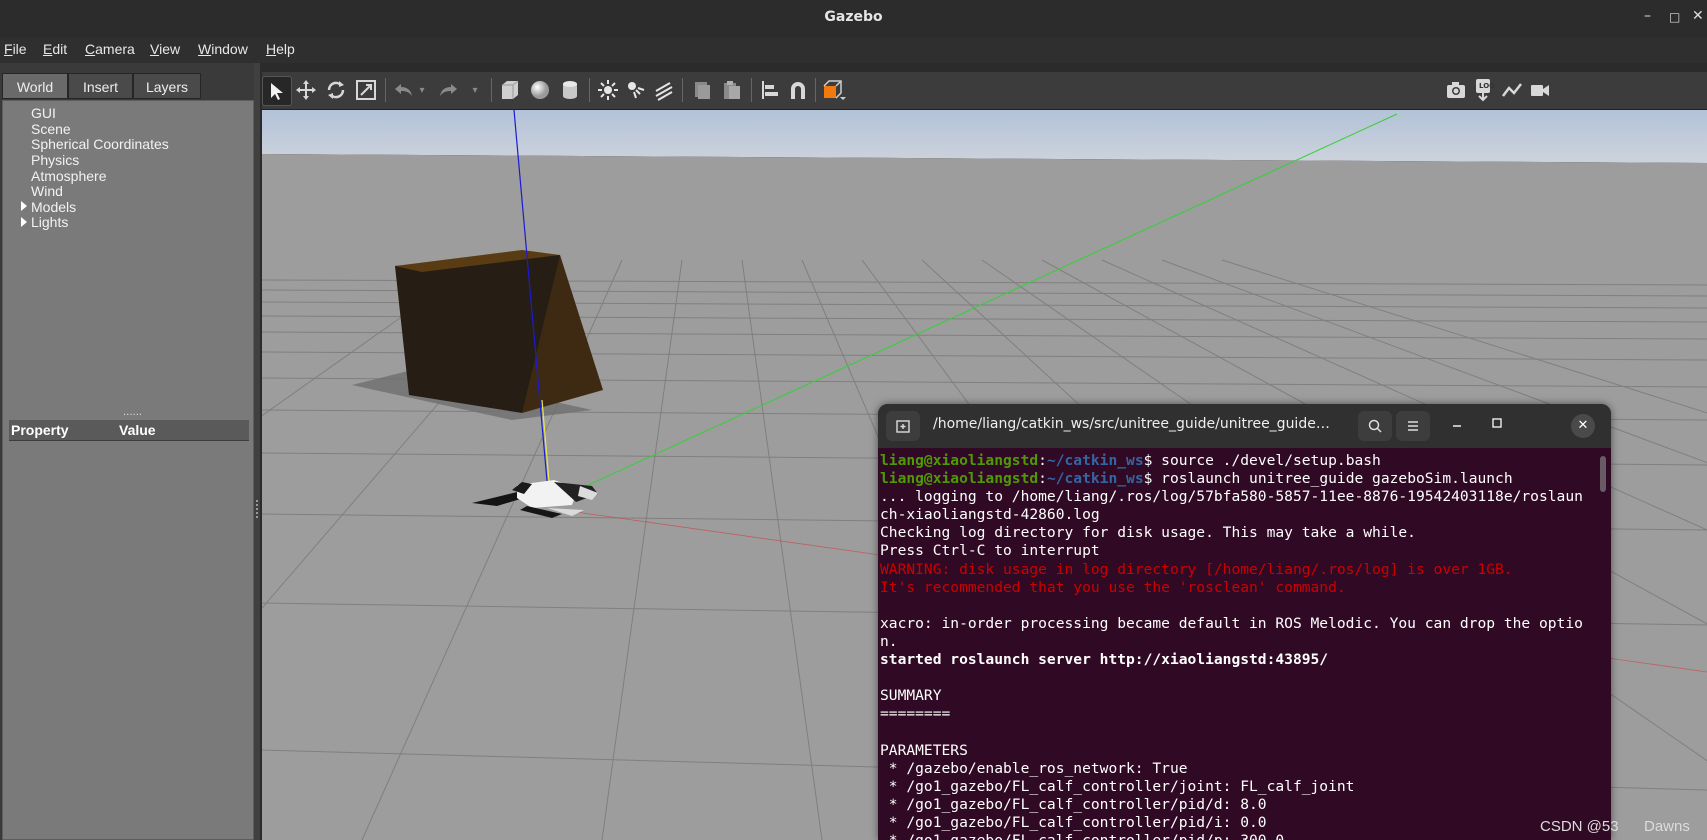 The image size is (1707, 840). What do you see at coordinates (49, 222) in the screenshot?
I see `tree-item-lights: Lights` at bounding box center [49, 222].